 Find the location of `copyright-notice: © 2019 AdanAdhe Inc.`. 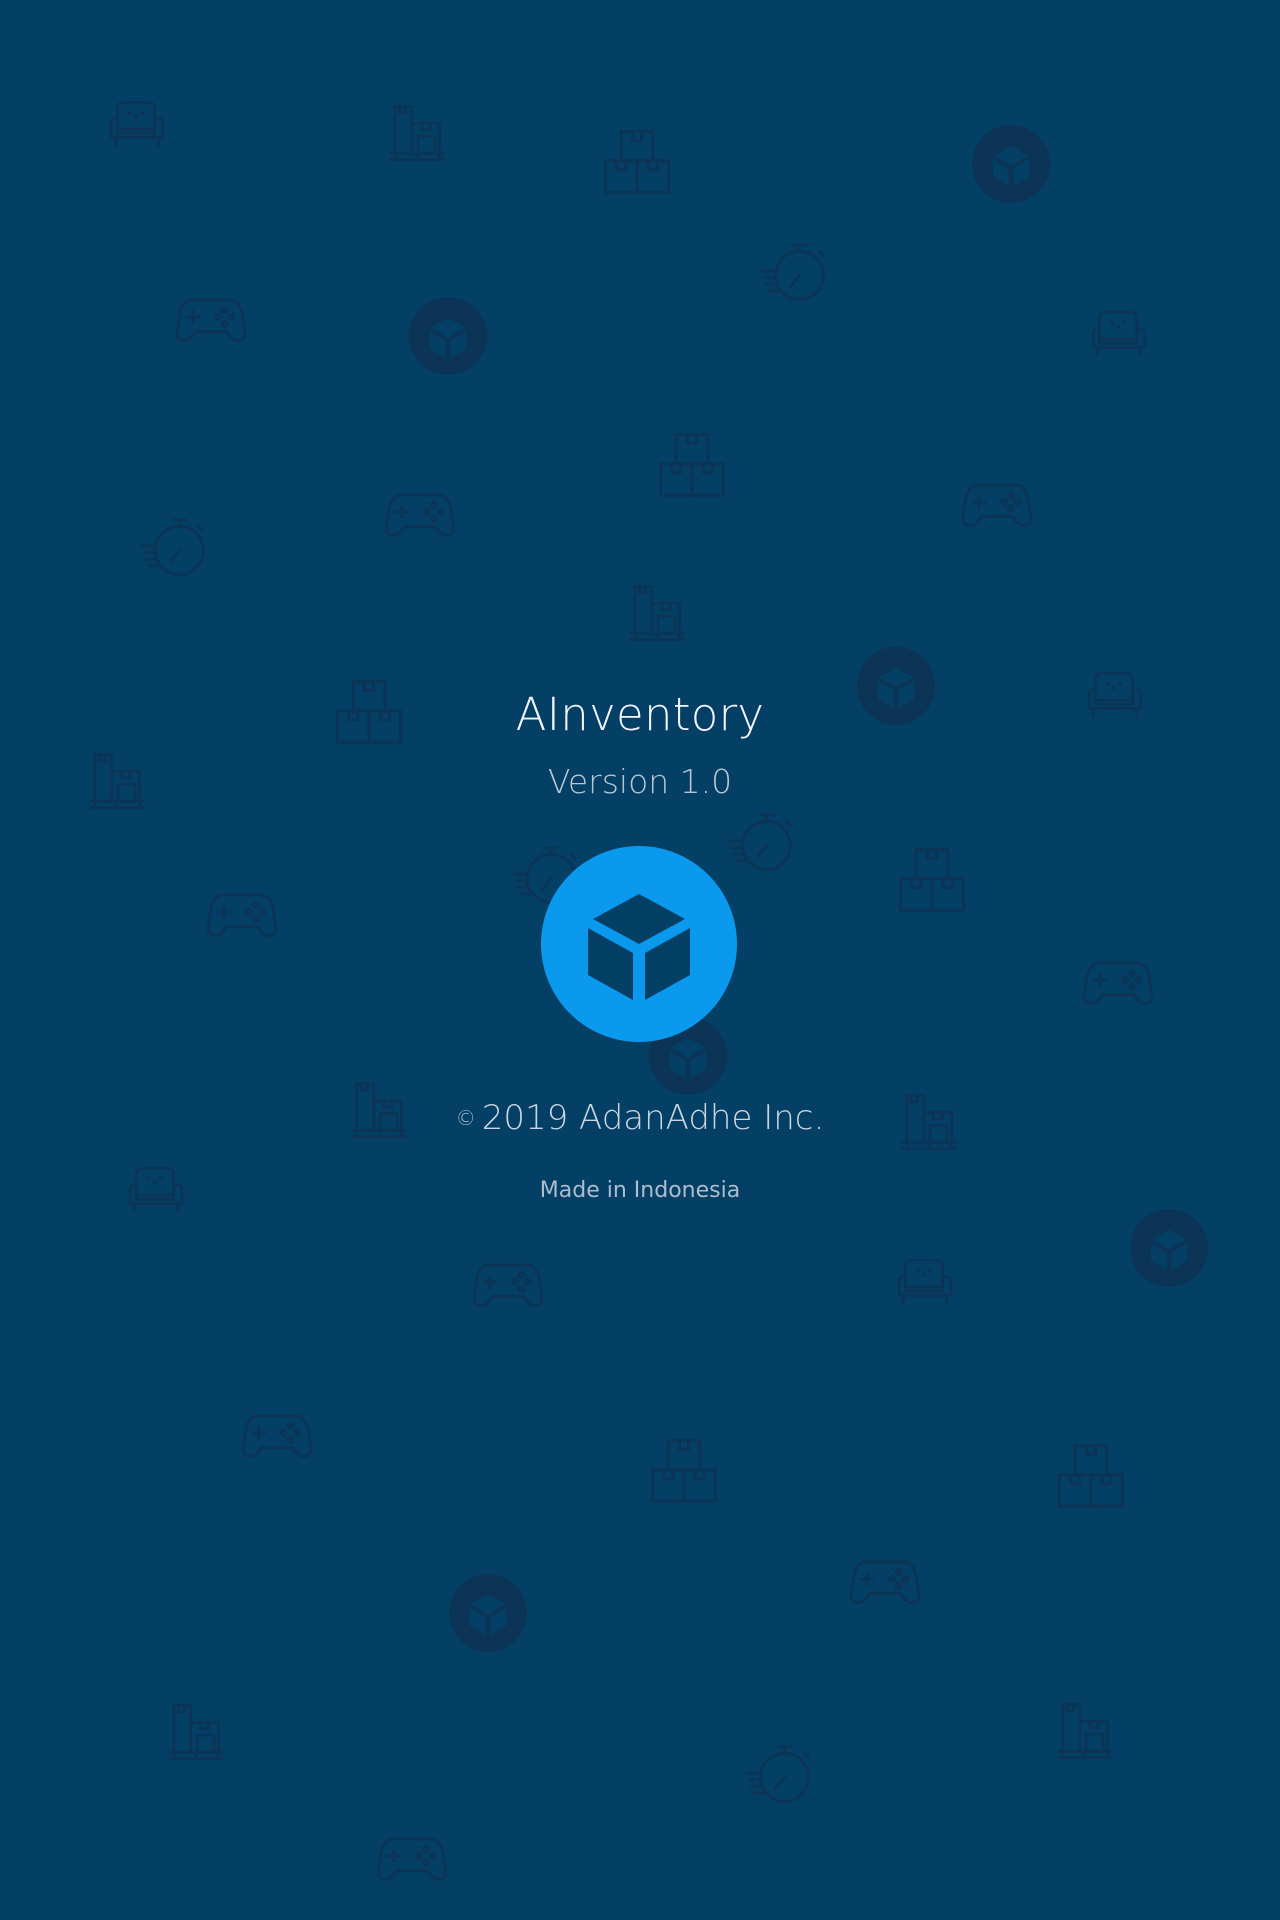

copyright-notice: © 2019 AdanAdhe Inc. is located at coordinates (640, 1118).